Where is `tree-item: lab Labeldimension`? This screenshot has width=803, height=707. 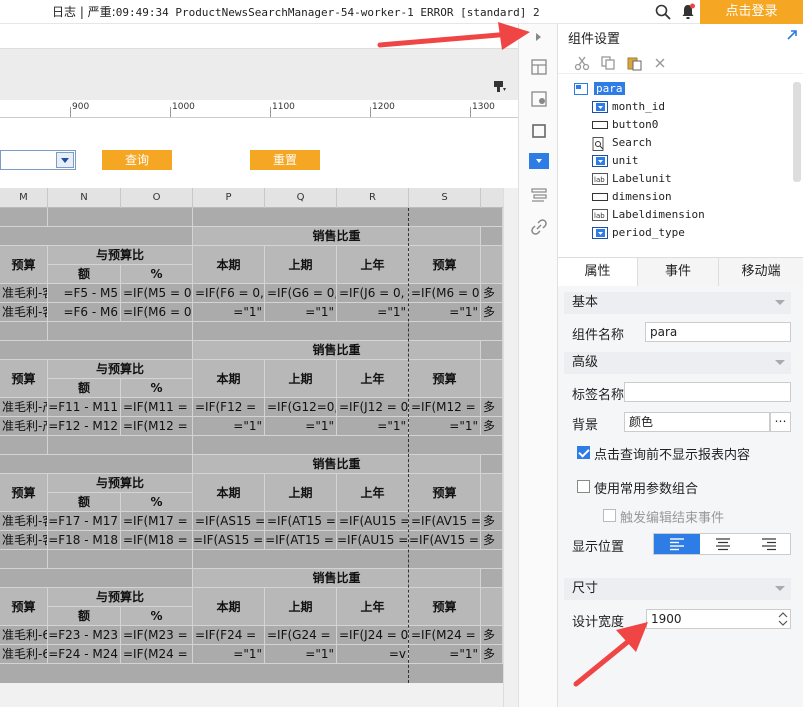
tree-item: lab Labeldimension is located at coordinates (648, 215).